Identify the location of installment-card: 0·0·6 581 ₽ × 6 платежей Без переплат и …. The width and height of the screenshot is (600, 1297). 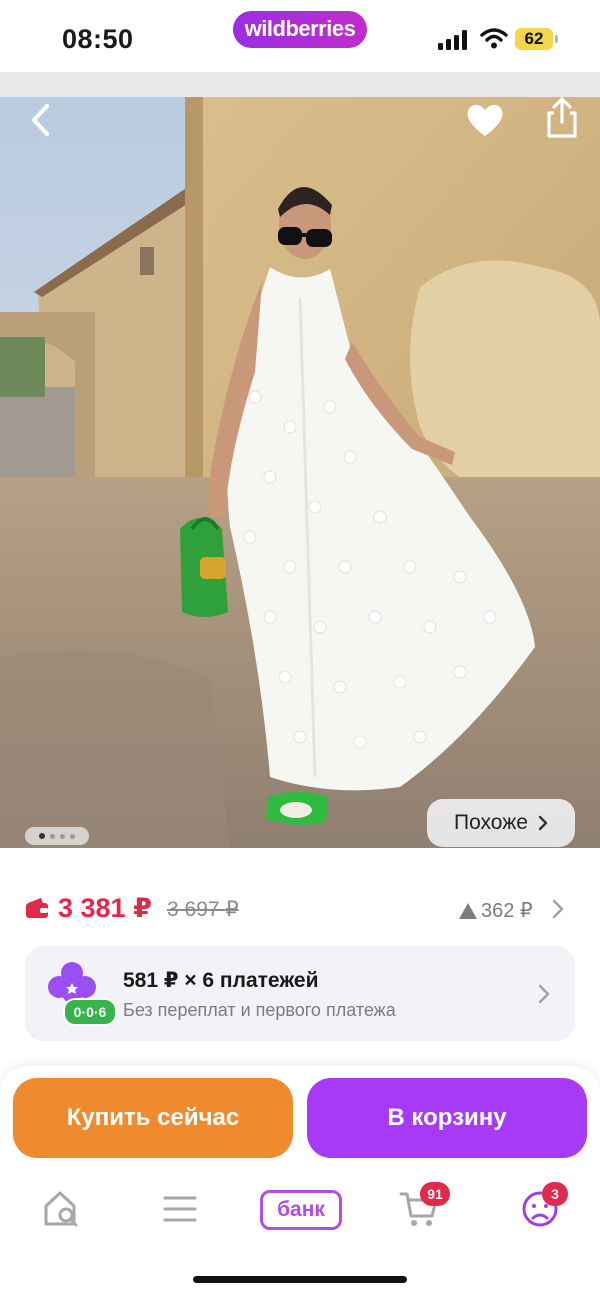
(300, 993).